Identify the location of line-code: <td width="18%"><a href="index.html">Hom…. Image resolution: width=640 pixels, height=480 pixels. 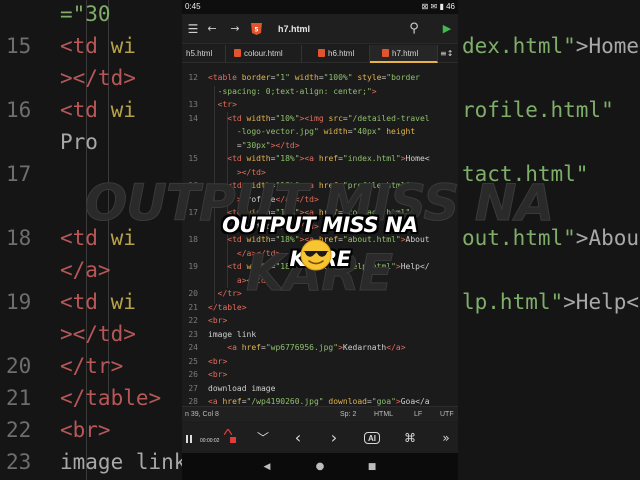
(319, 158).